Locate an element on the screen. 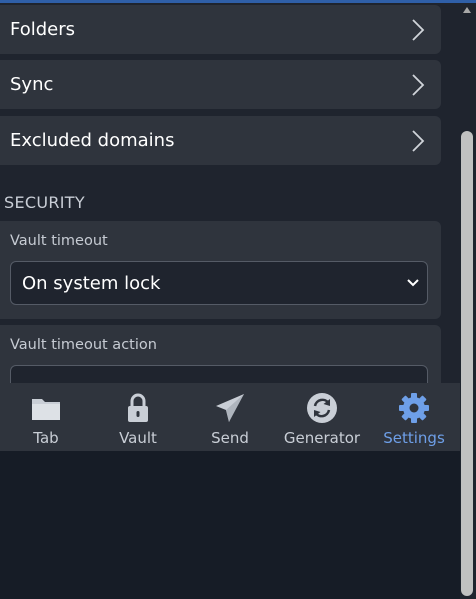  tab-tab: Tab is located at coordinates (46, 417).